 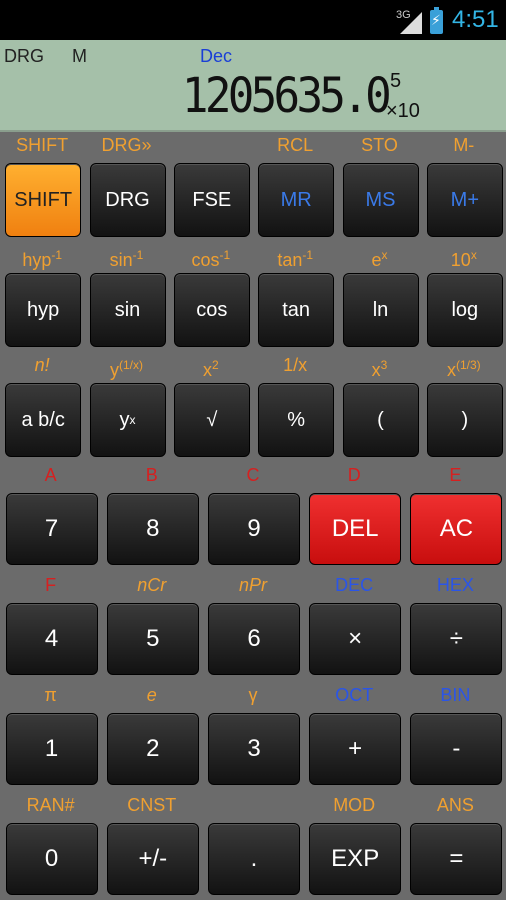 I want to click on alt-label-ans: ANS, so click(x=455, y=805).